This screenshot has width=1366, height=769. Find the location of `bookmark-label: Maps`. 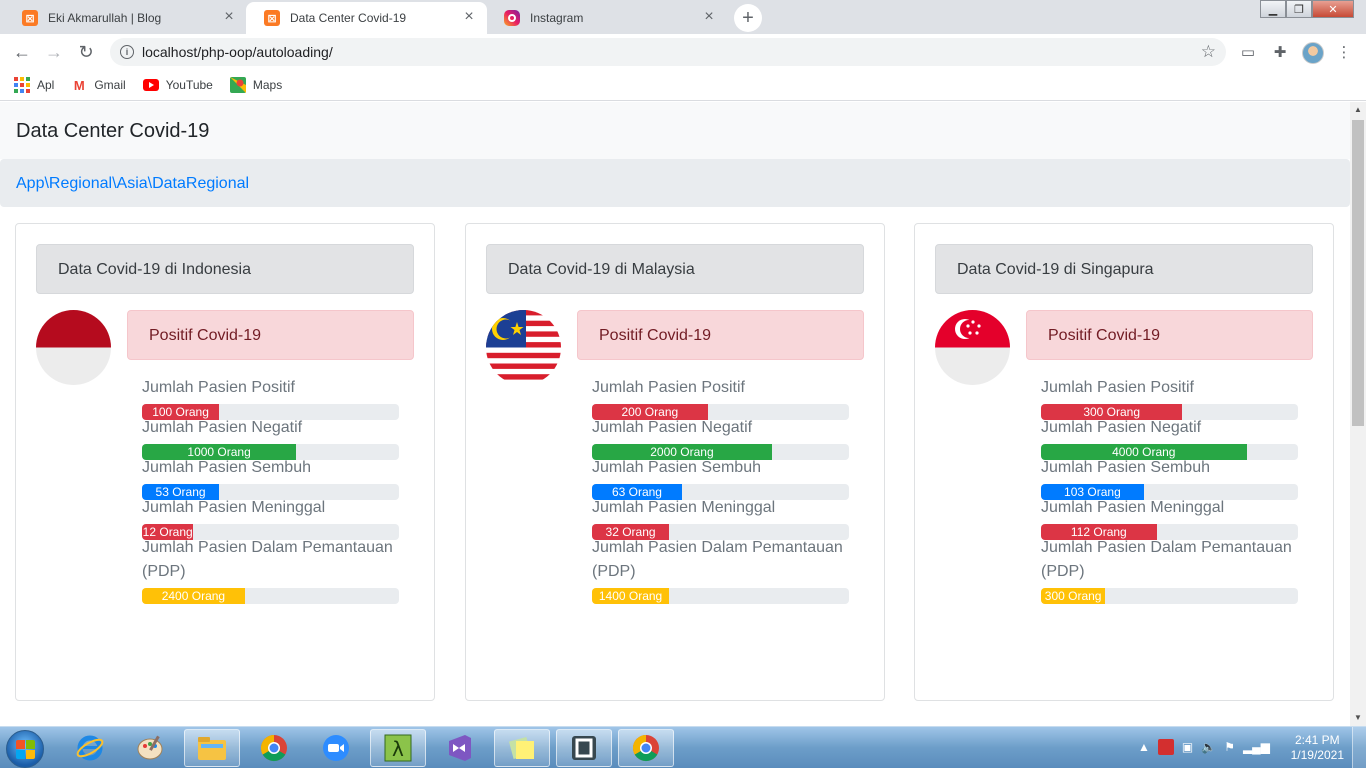

bookmark-label: Maps is located at coordinates (267, 85).